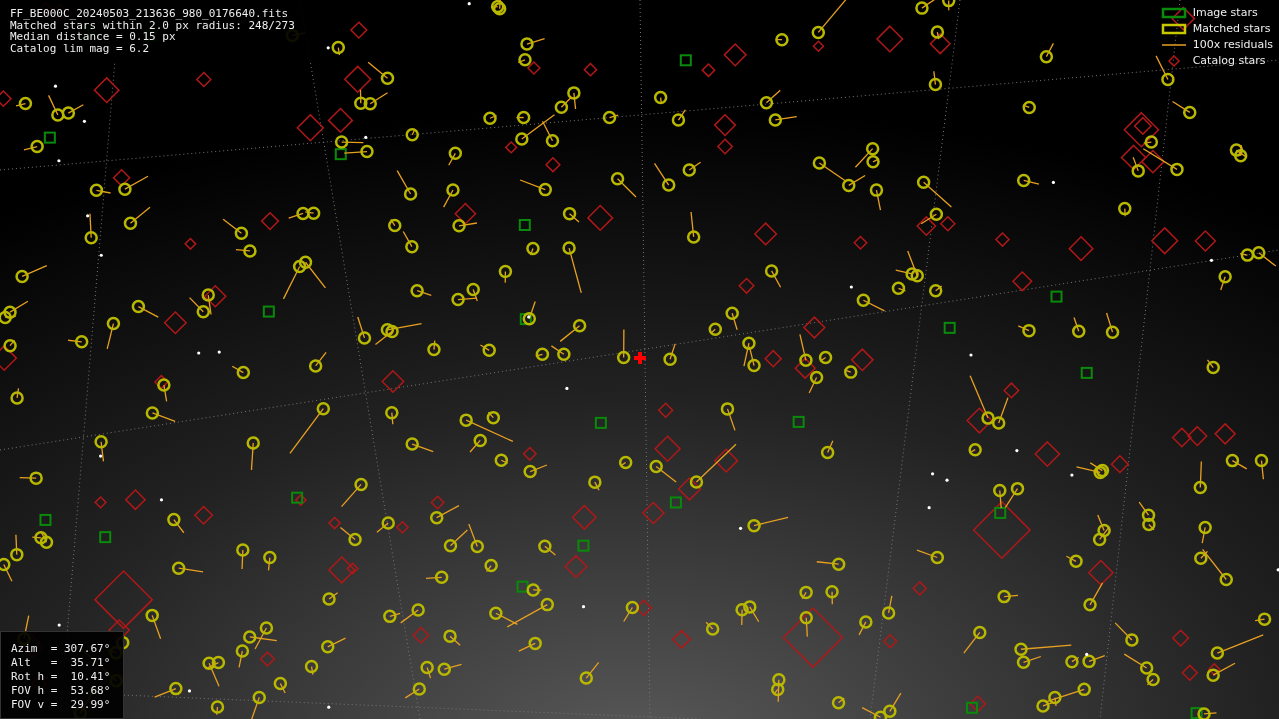 Image resolution: width=1279 pixels, height=719 pixels. What do you see at coordinates (61, 649) in the screenshot?
I see `pointing-text: Azim = 307.67°` at bounding box center [61, 649].